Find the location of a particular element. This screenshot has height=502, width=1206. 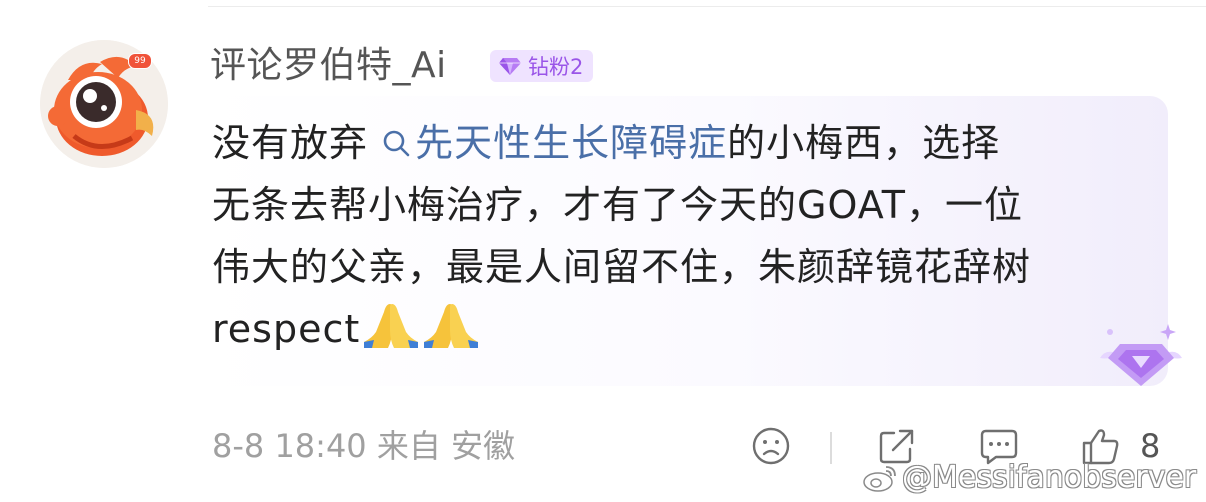

comment-line-1-prefix: 没有放弃 is located at coordinates (297, 143).